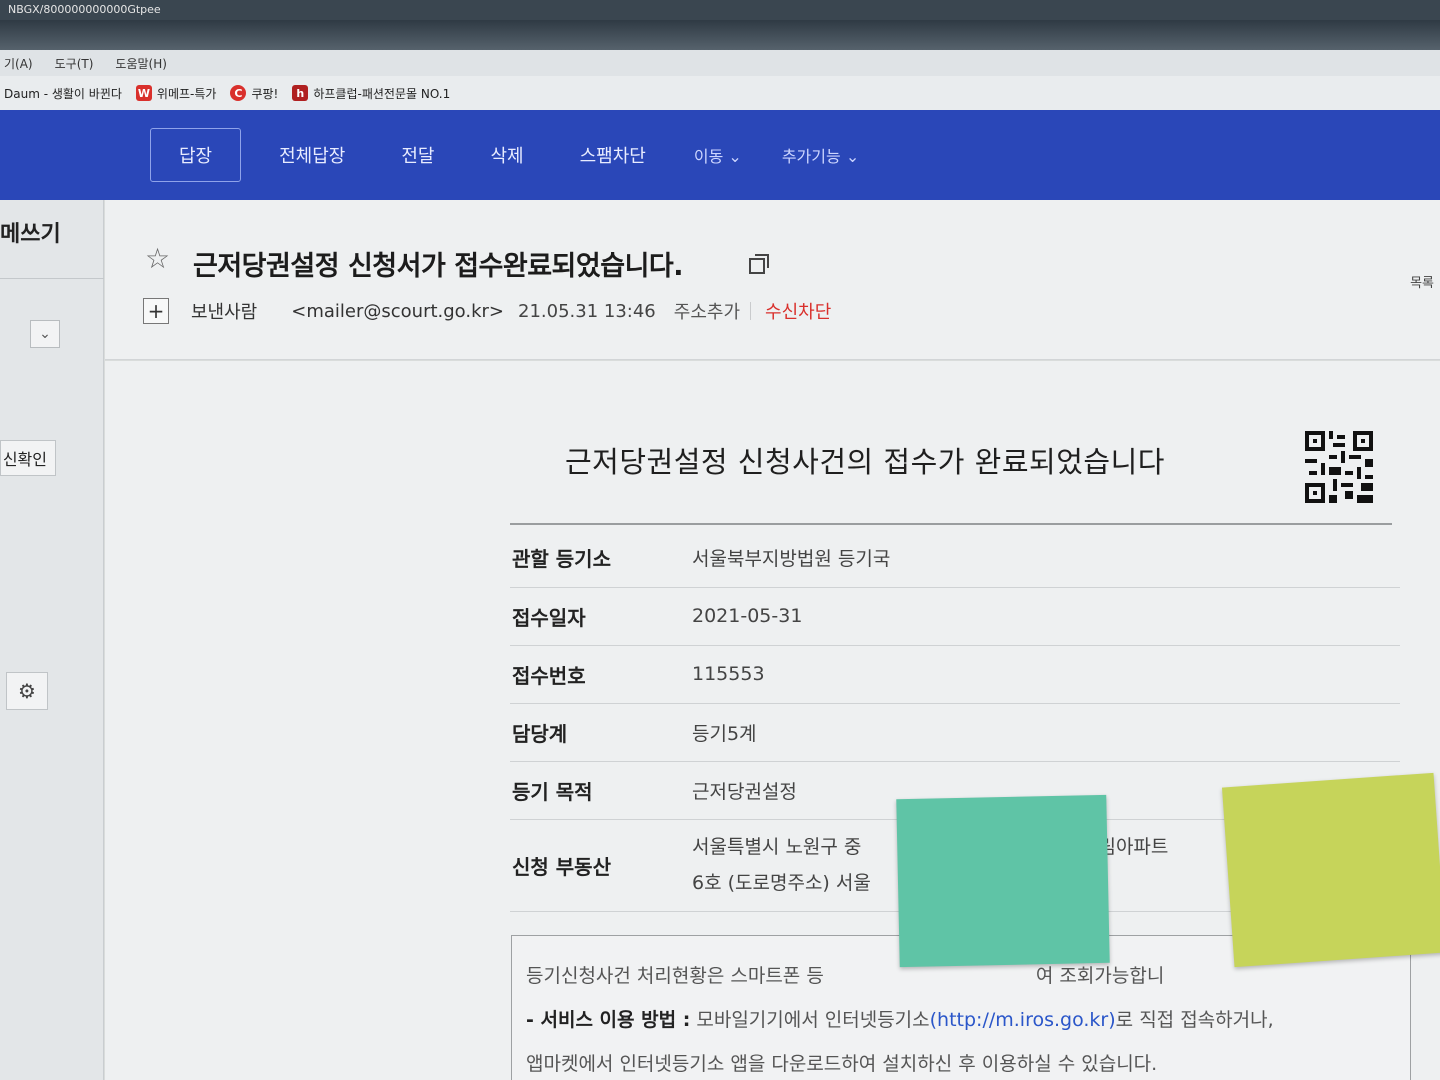 The width and height of the screenshot is (1440, 1080). I want to click on table-row: 담당계 등기5계, so click(955, 732).